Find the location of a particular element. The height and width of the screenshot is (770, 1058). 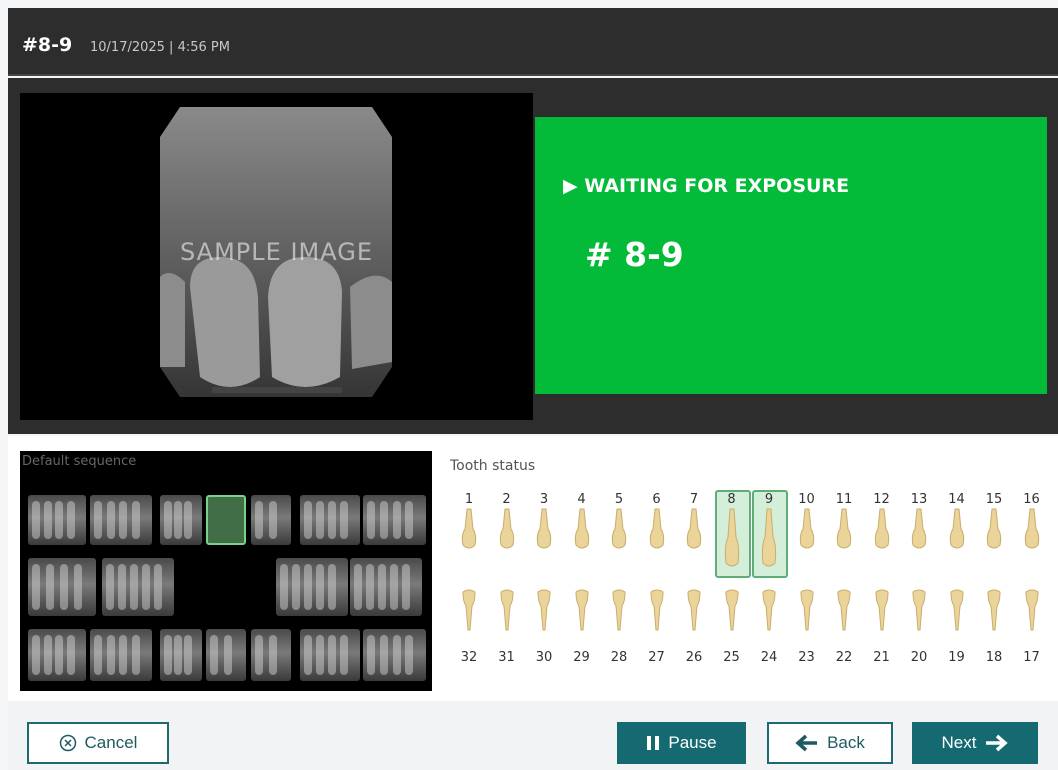

tooth-28: 28 is located at coordinates (619, 626).